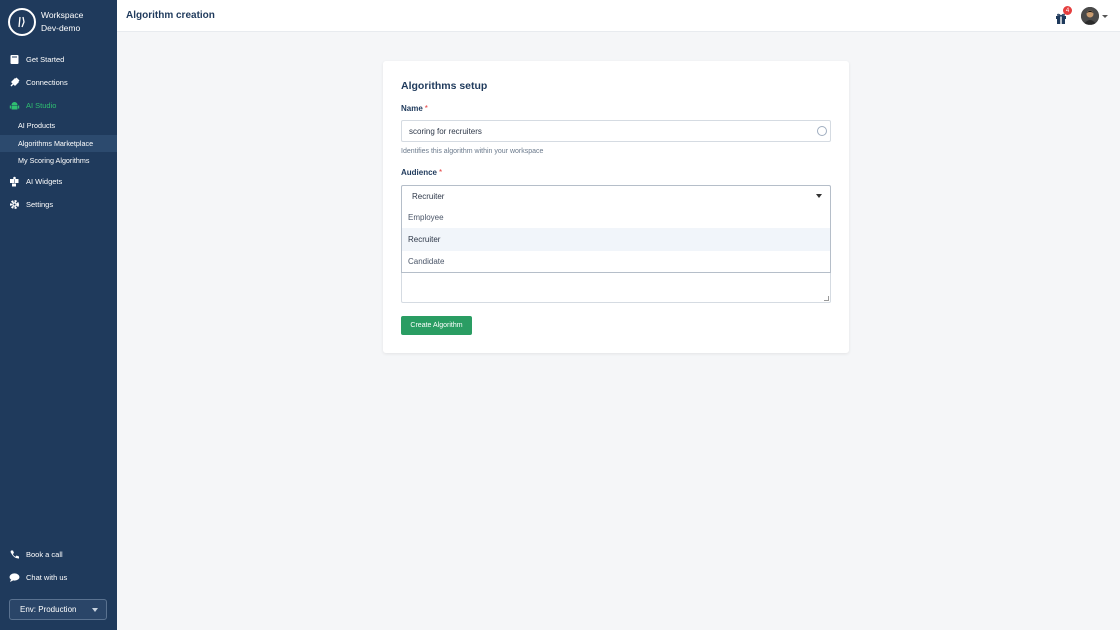 The image size is (1120, 630). Describe the element at coordinates (822, 131) in the screenshot. I see `loading-spinner-icon` at that location.